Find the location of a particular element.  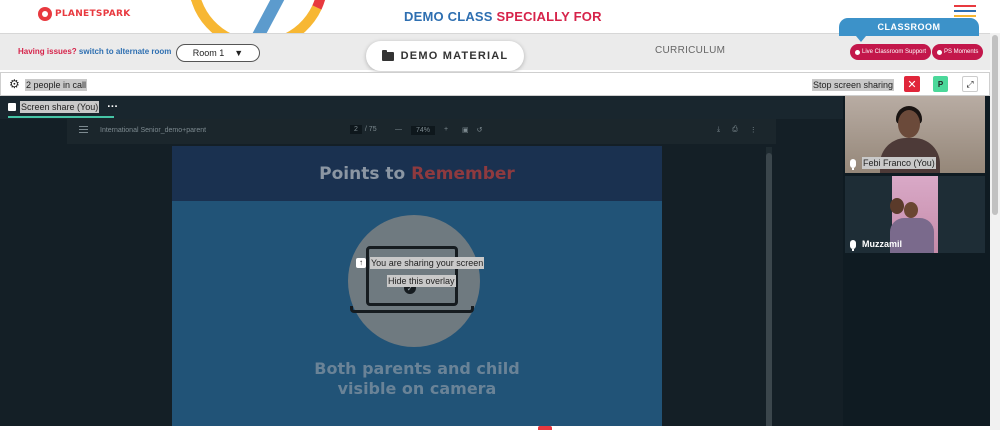

participant-name: Muzzamil is located at coordinates (882, 244).